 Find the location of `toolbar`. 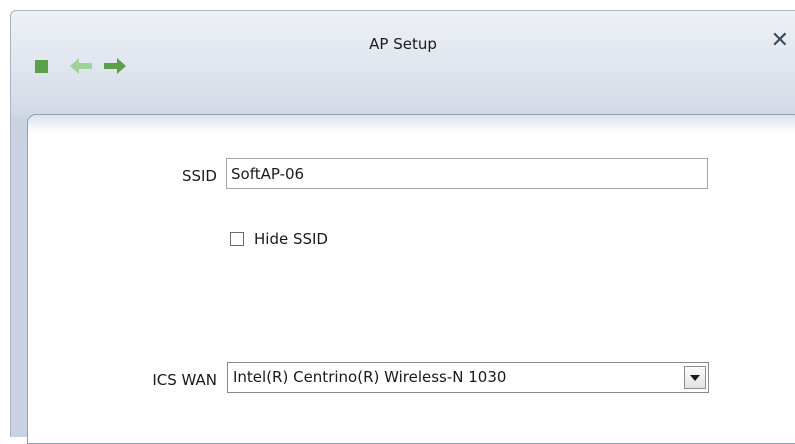

toolbar is located at coordinates (86, 66).